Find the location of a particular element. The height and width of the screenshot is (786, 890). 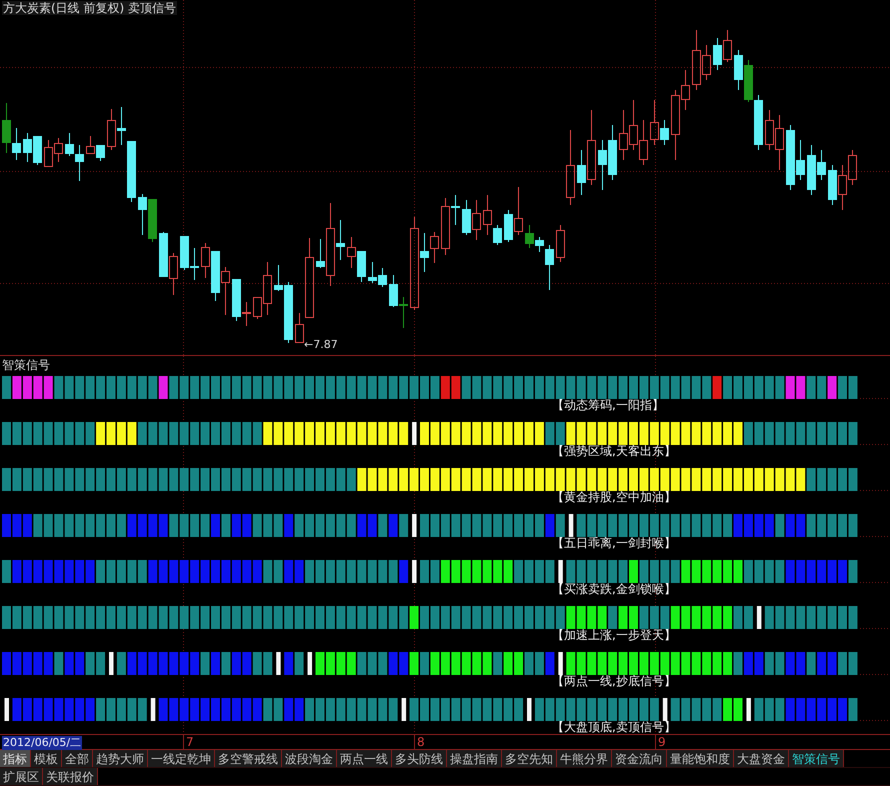

indicator-tab: 全部 is located at coordinates (77, 758).